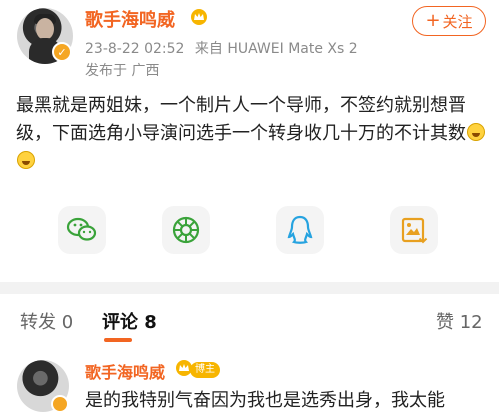 This screenshot has height=418, width=499. Describe the element at coordinates (38, 322) in the screenshot. I see `tab-repost-label: 转发` at that location.